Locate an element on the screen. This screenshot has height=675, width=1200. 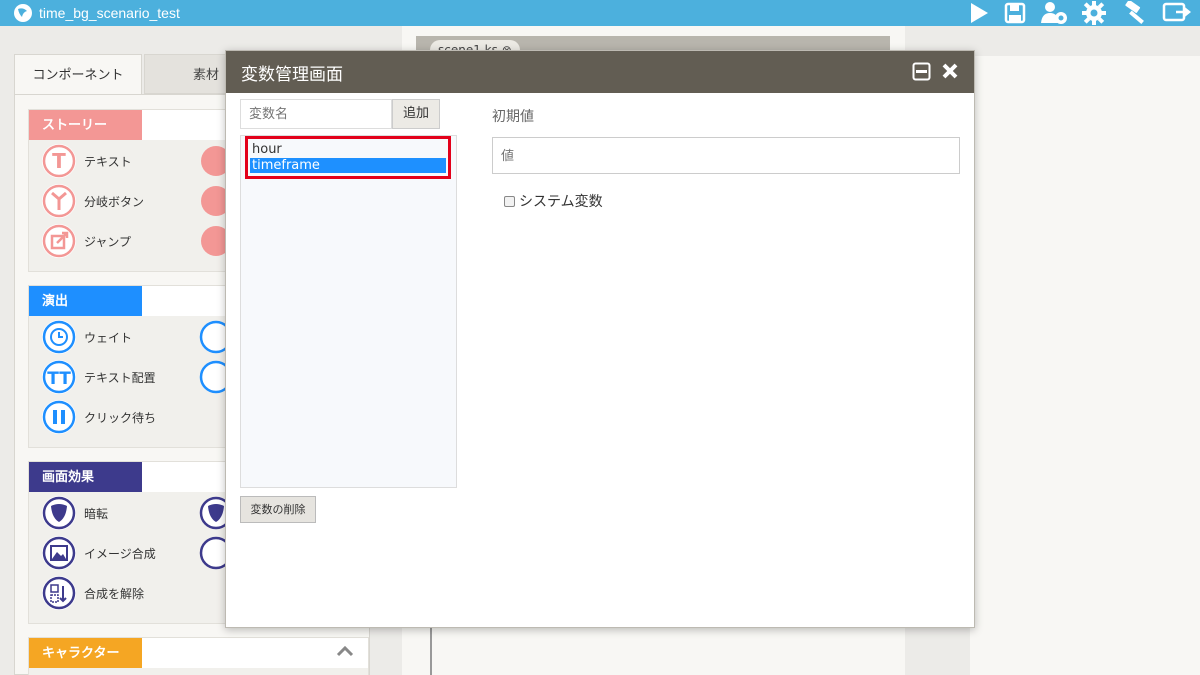
component-text: T テキスト is located at coordinates (87, 161).